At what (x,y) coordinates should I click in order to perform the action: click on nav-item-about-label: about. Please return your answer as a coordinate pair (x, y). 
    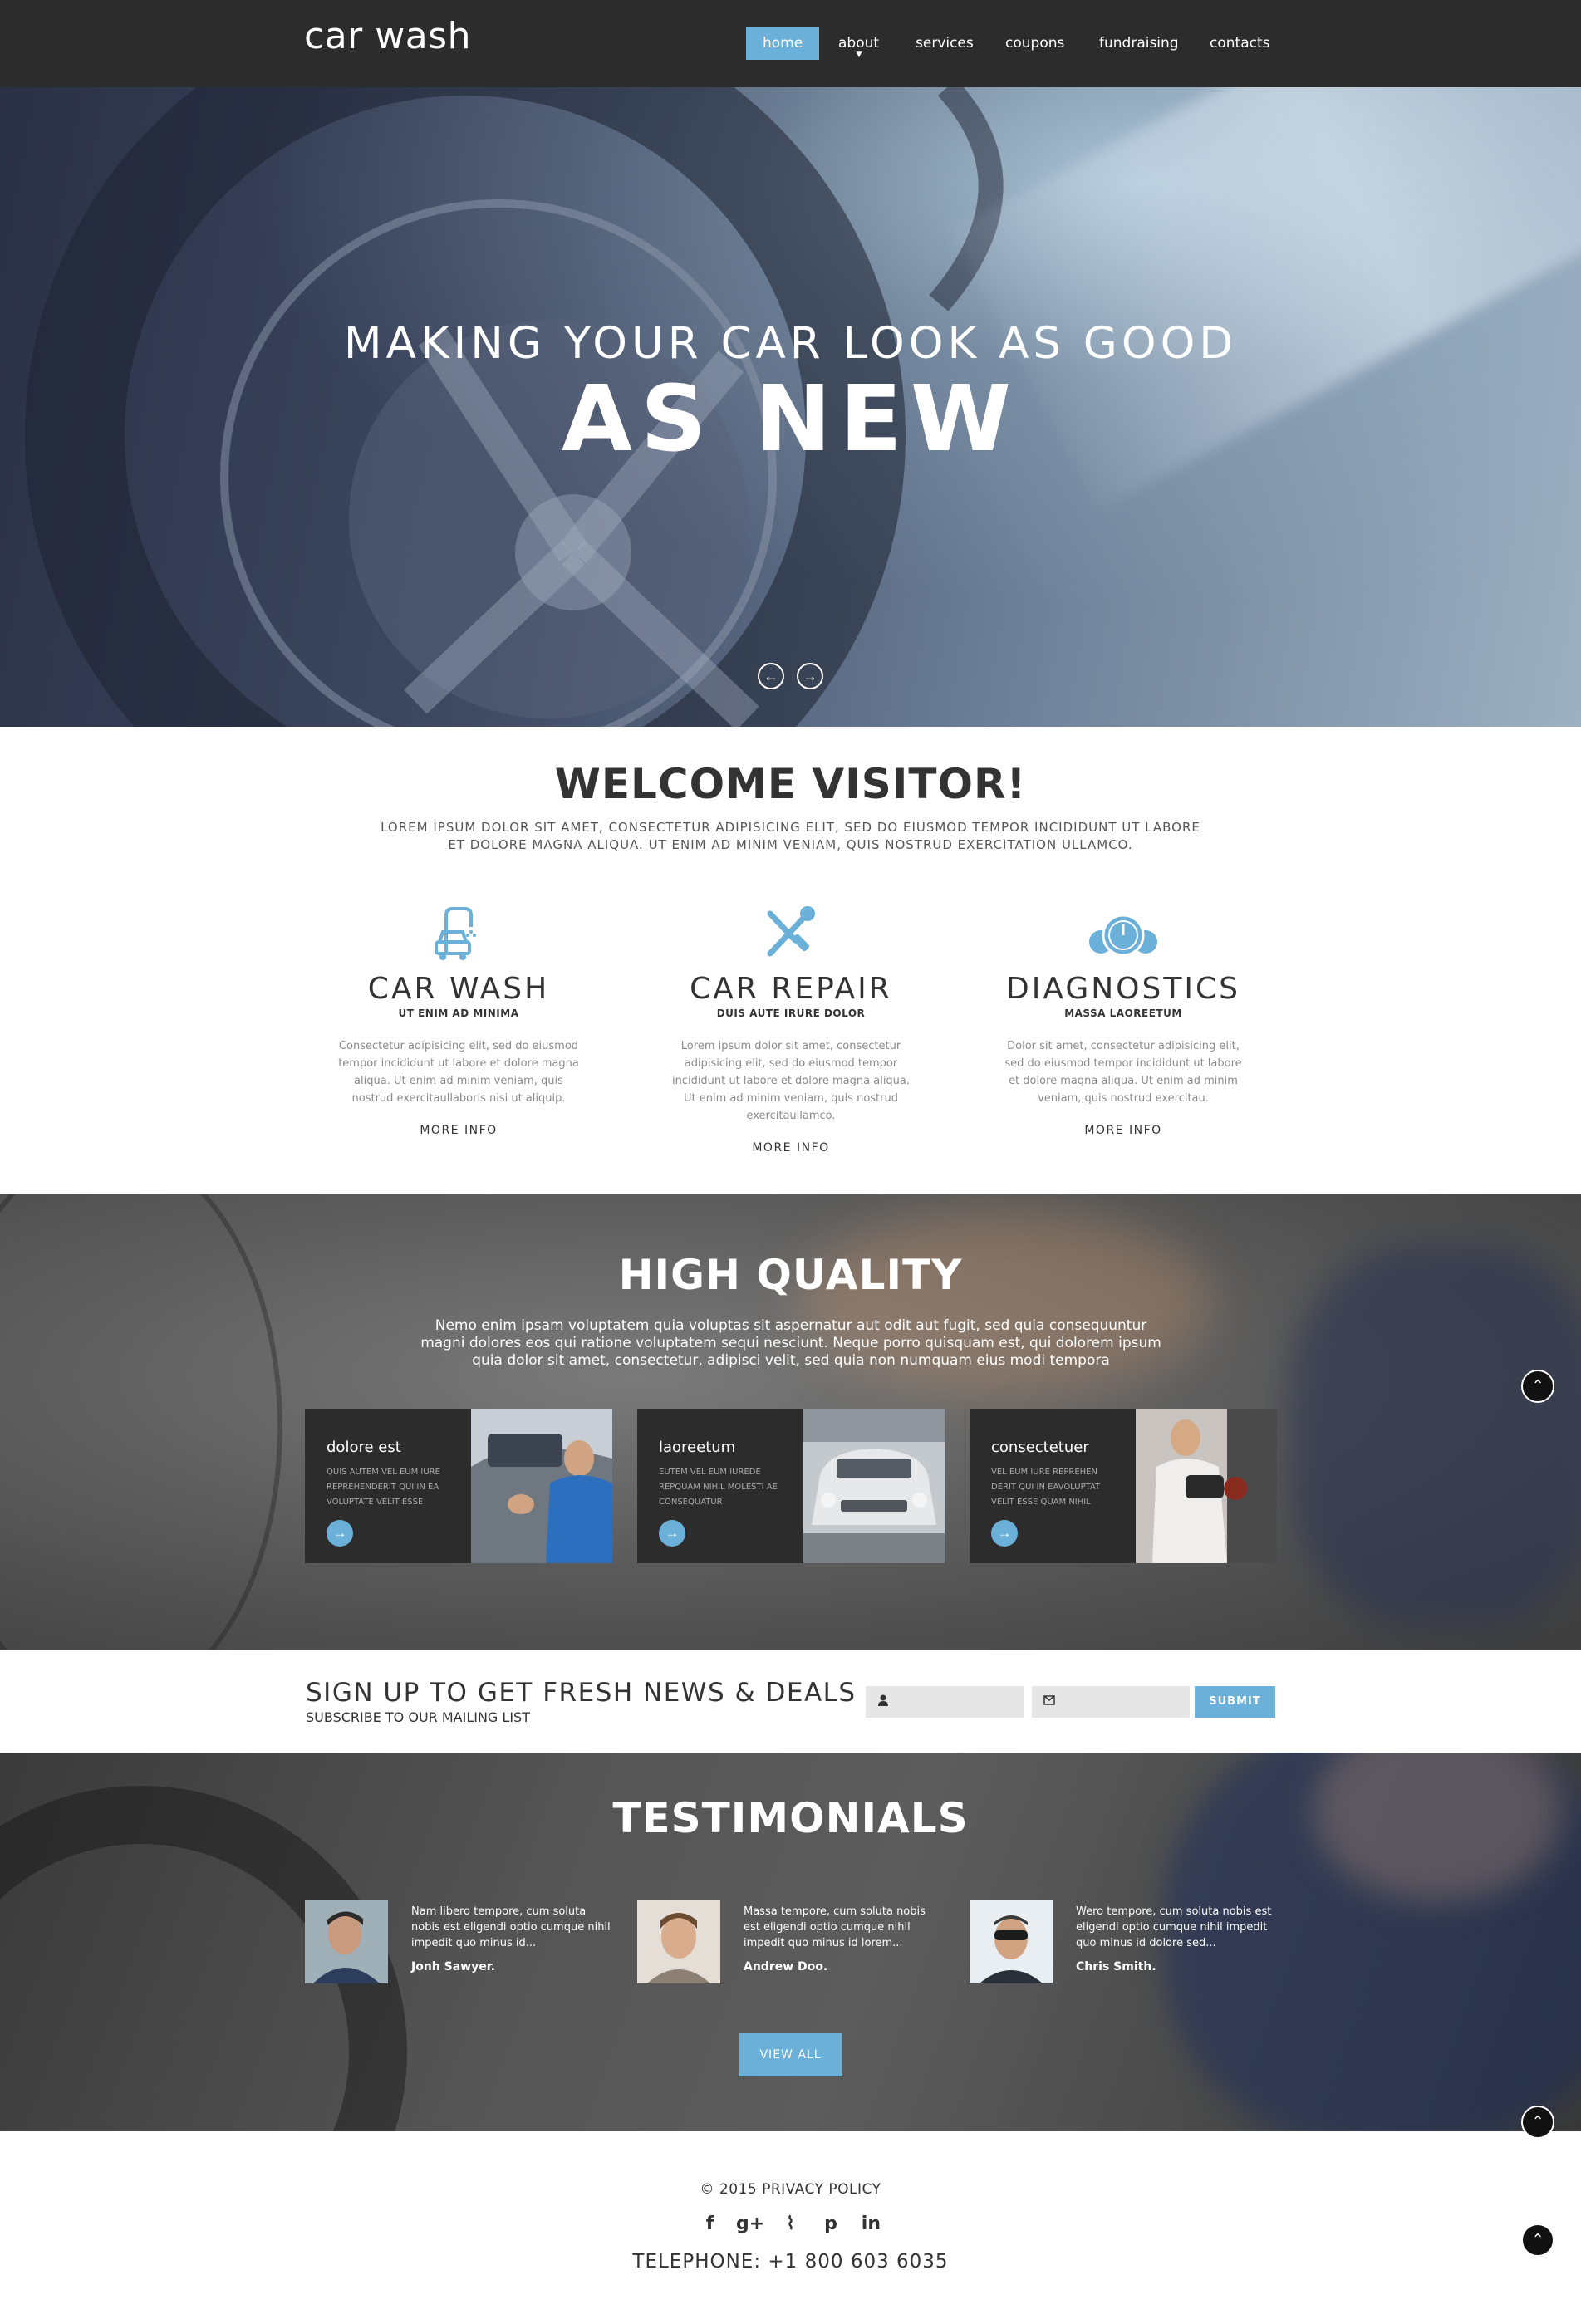
    Looking at the image, I should click on (859, 43).